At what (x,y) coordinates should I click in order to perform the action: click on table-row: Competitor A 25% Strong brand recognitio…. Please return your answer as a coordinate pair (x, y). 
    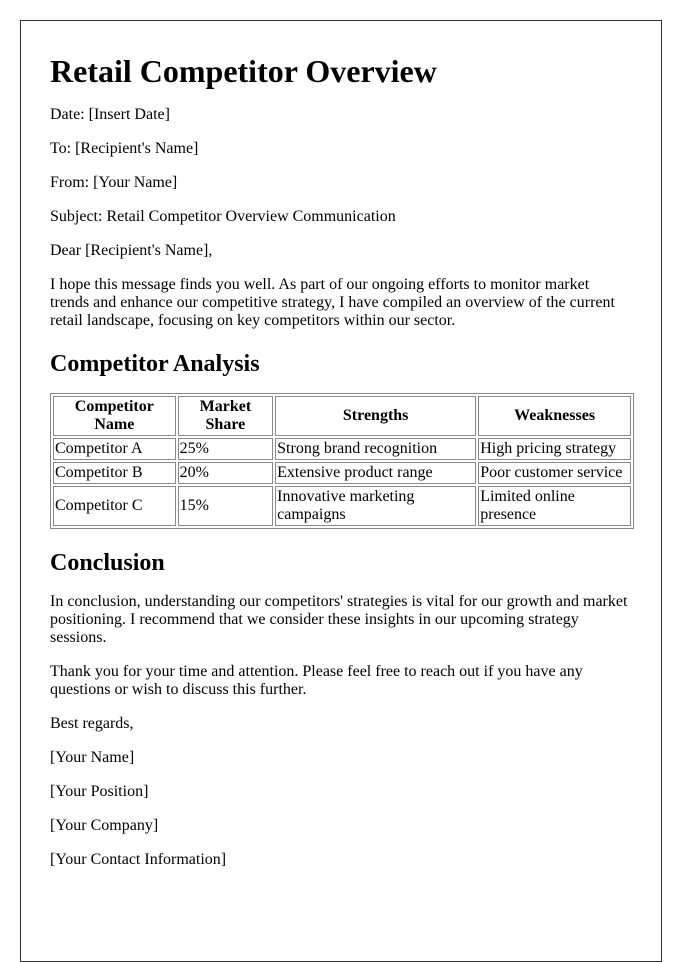
    Looking at the image, I should click on (342, 449).